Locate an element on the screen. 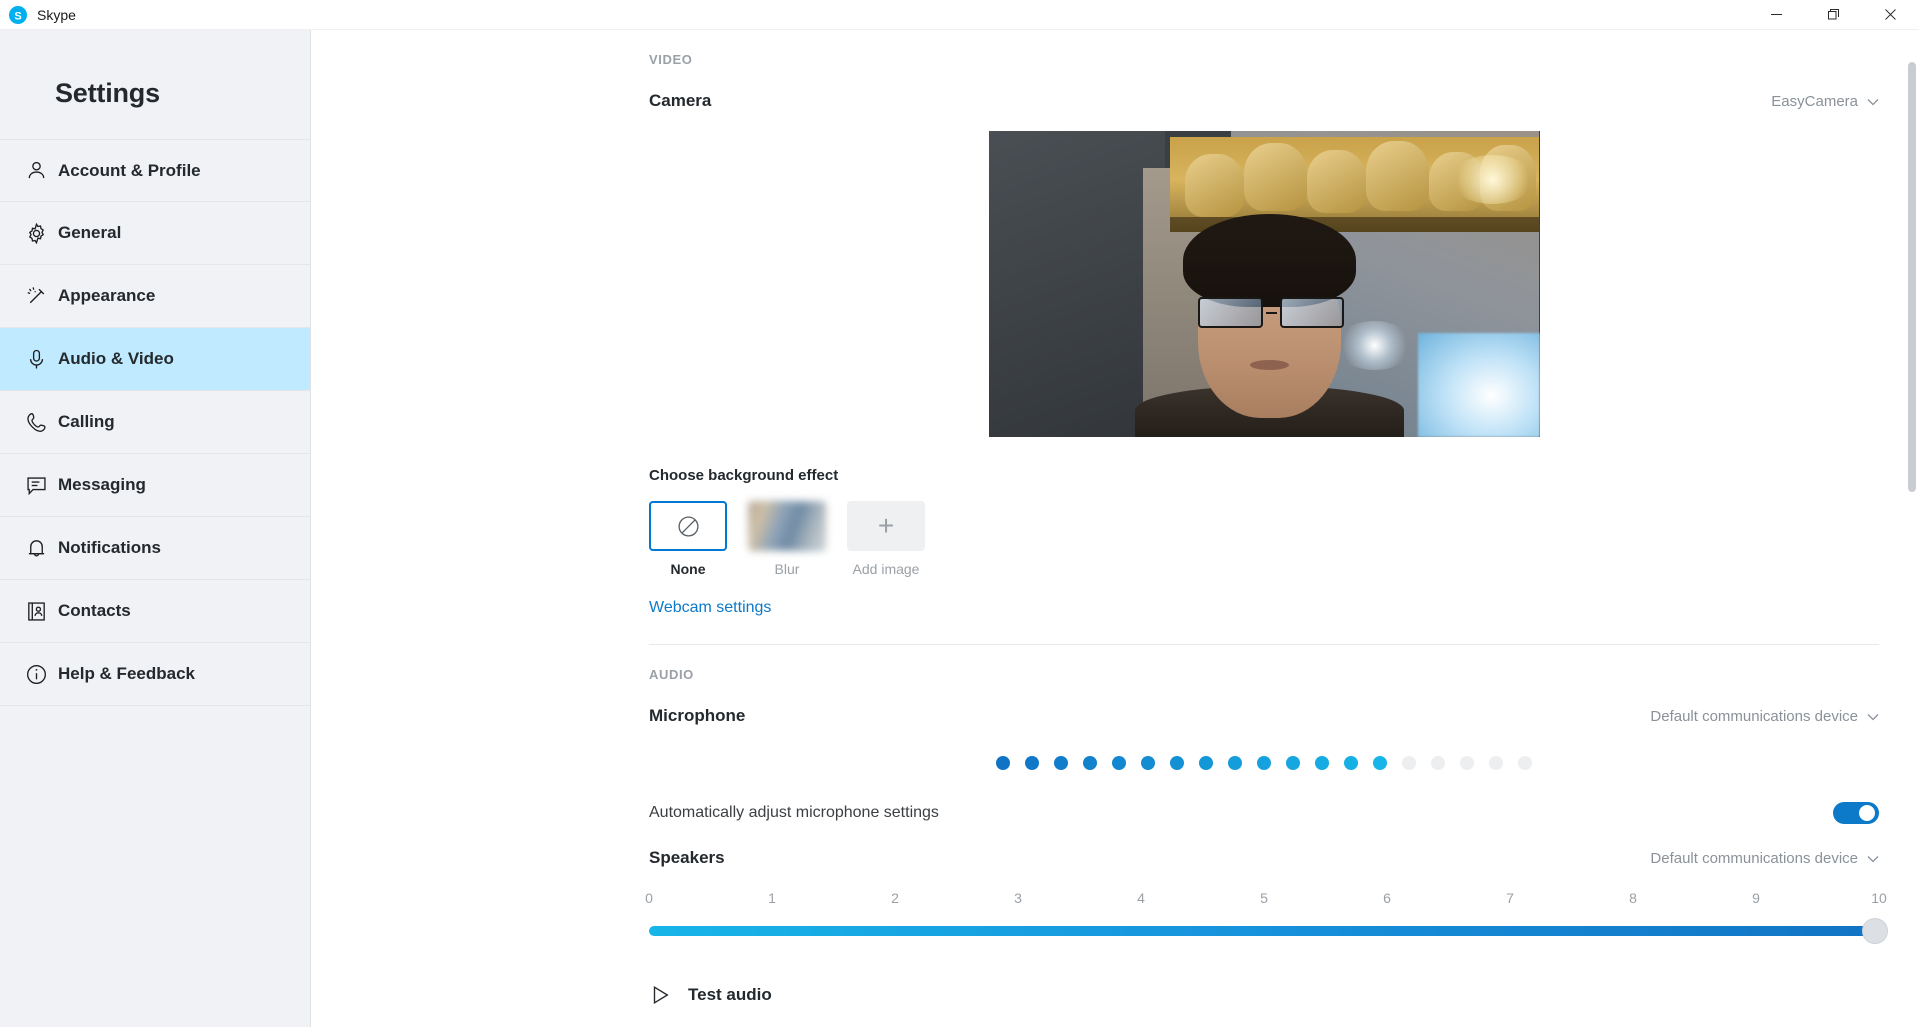  volume-tick-label: 4 is located at coordinates (1141, 898).